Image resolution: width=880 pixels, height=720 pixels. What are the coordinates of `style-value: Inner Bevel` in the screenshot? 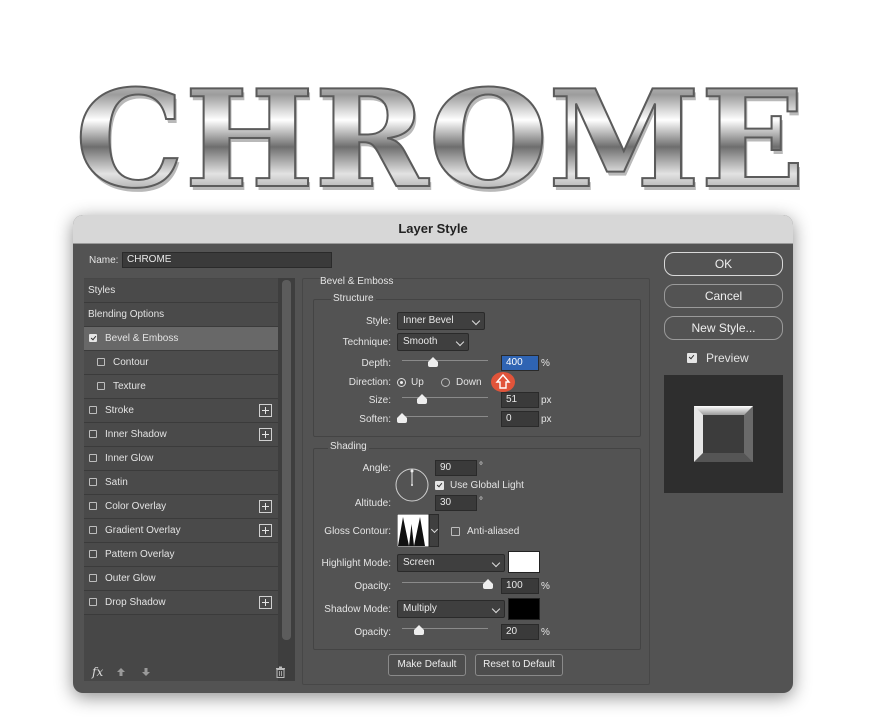 It's located at (428, 320).